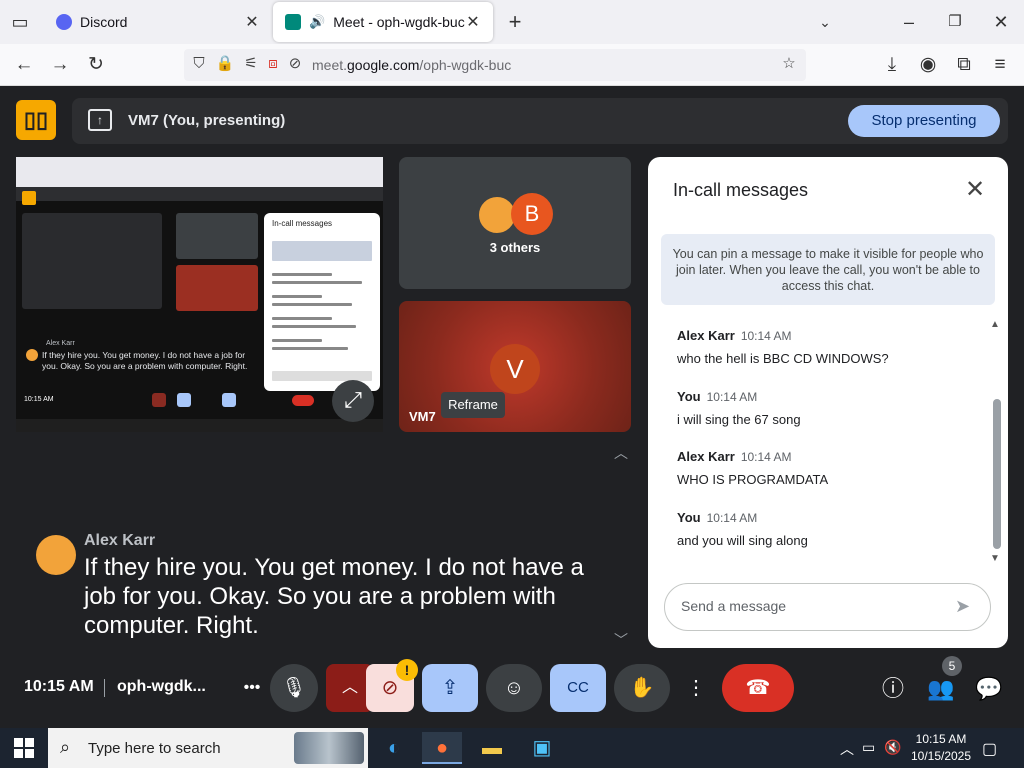 This screenshot has width=1024, height=768. I want to click on chat-input-box: ➤, so click(827, 607).